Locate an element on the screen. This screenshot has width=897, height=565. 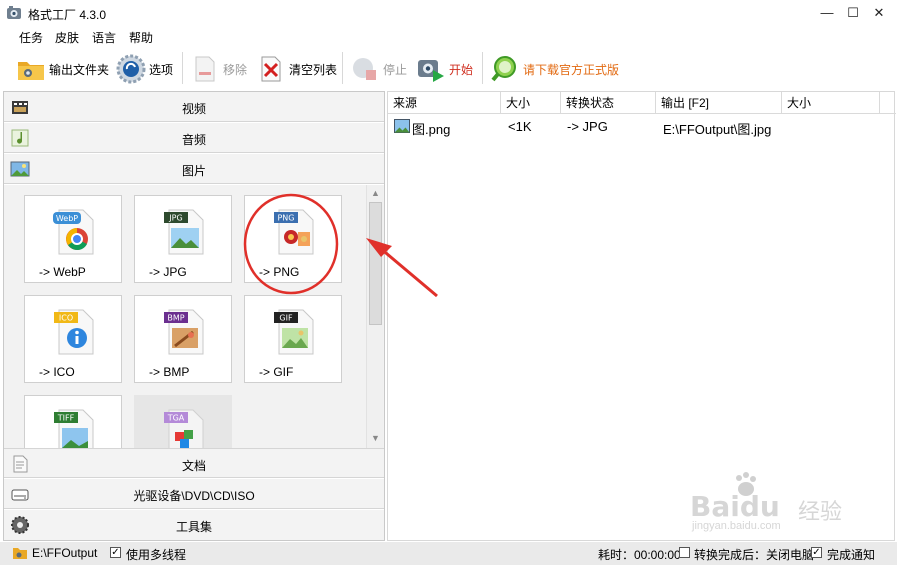
multithread-label: 使用多线程 is located at coordinates (156, 555).